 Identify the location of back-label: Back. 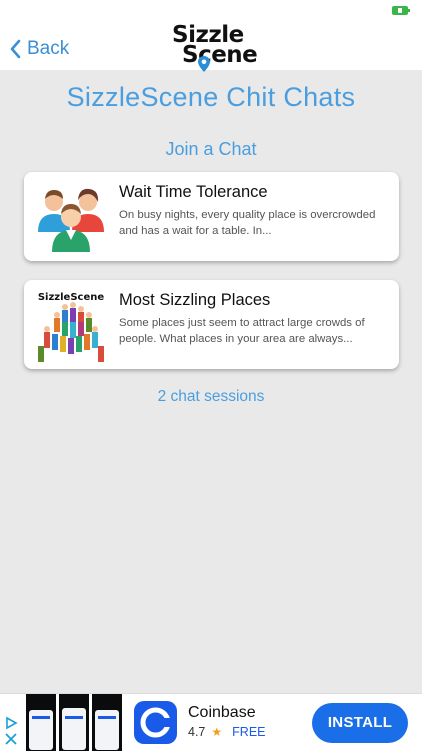
(48, 48).